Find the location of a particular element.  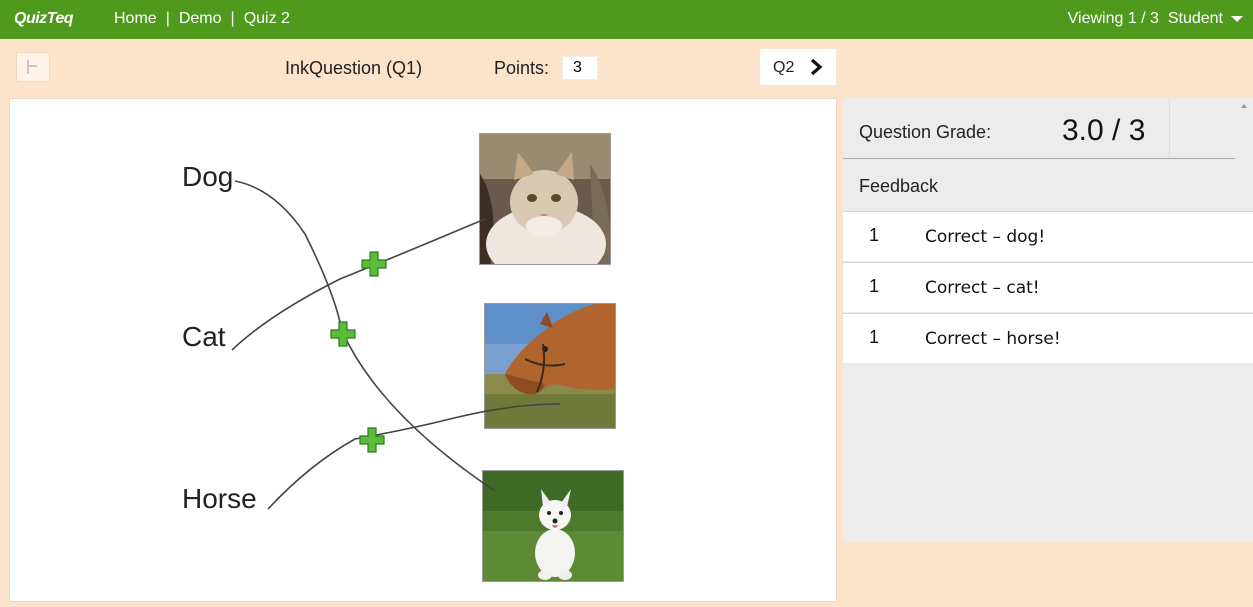

question-title: InkQuestion (Q1) is located at coordinates (354, 68).